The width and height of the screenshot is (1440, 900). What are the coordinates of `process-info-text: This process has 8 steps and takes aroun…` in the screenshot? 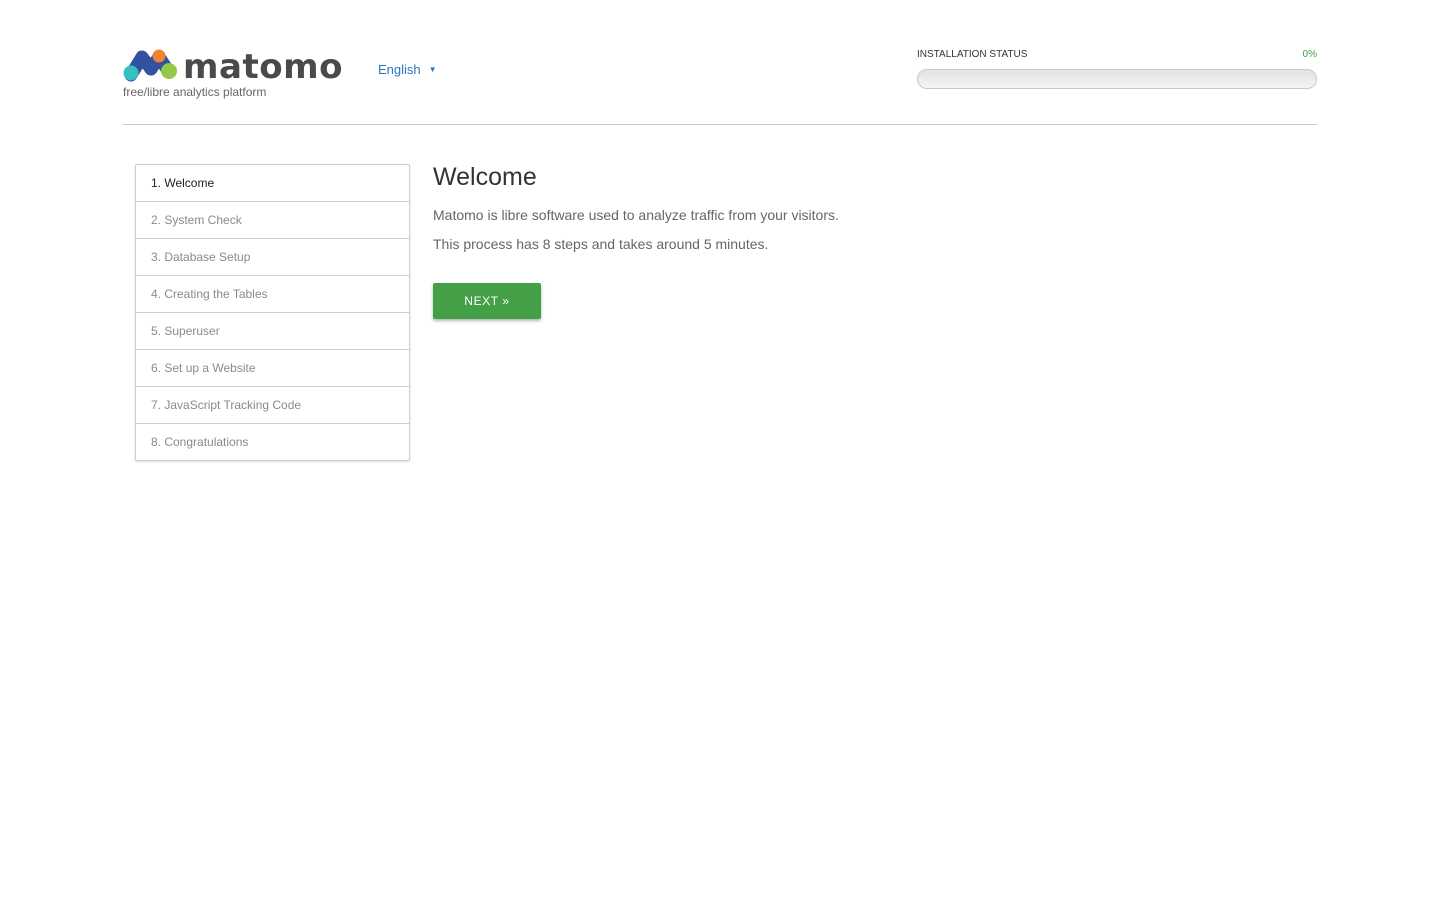 It's located at (601, 244).